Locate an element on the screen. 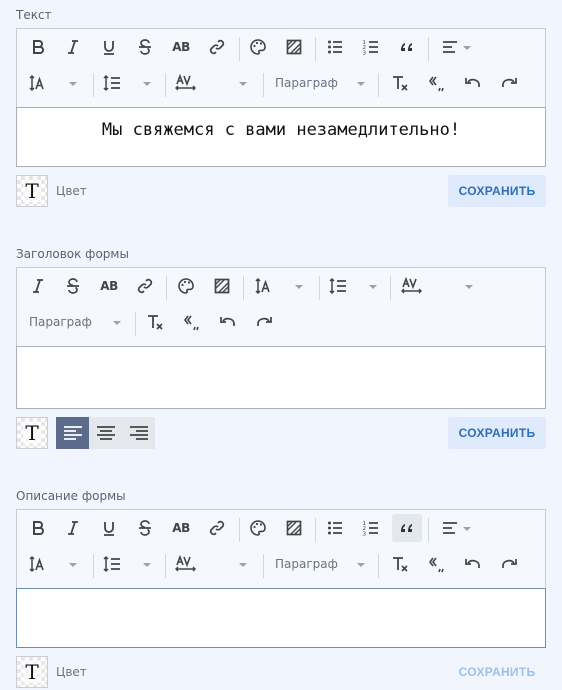 The height and width of the screenshot is (690, 562). align-left-button is located at coordinates (72, 433).